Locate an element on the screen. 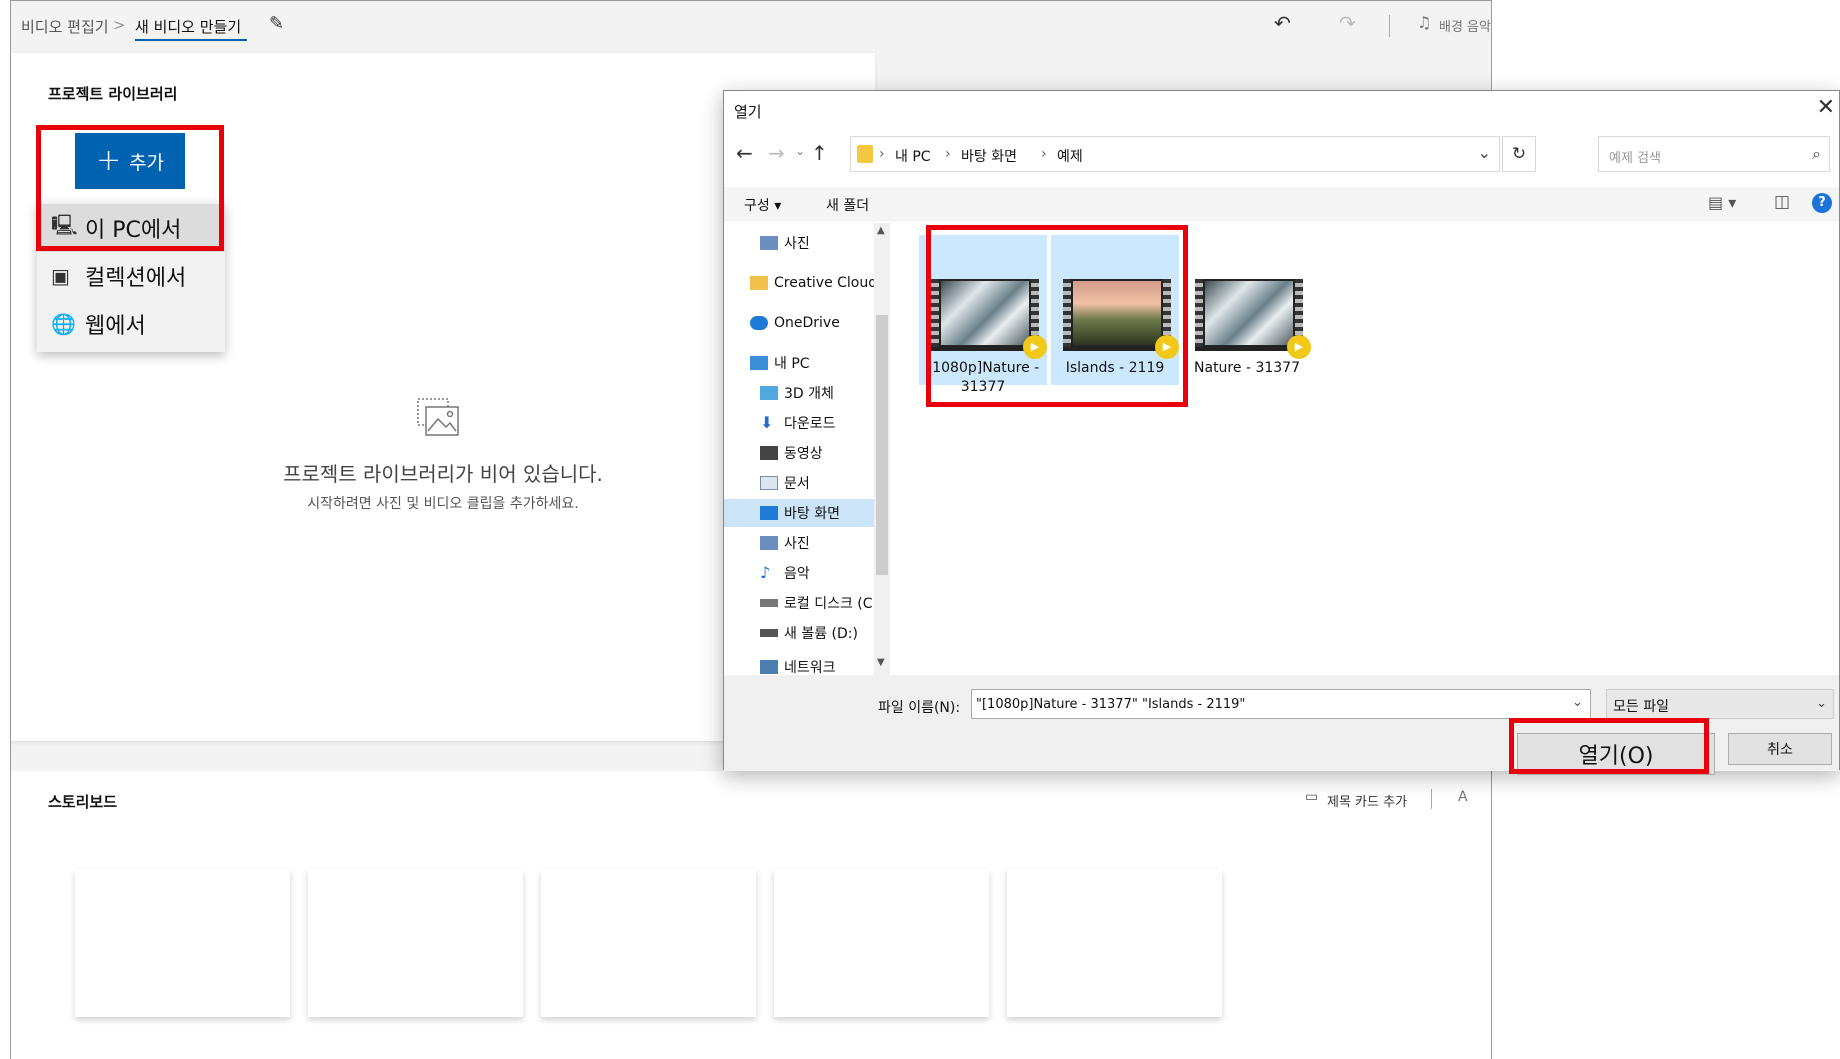 The image size is (1840, 1059). new-folder-button: 새 폴더 is located at coordinates (847, 205).